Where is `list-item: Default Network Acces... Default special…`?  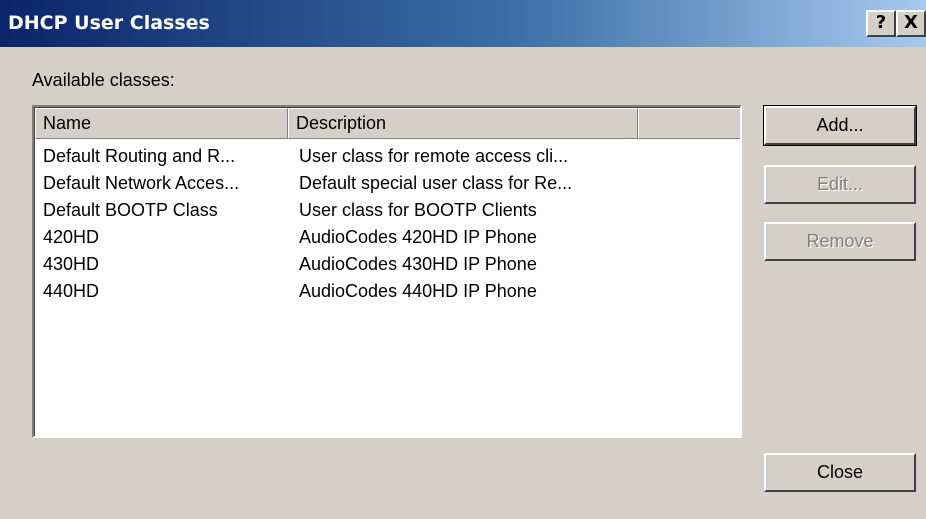 list-item: Default Network Acces... Default special… is located at coordinates (387, 183).